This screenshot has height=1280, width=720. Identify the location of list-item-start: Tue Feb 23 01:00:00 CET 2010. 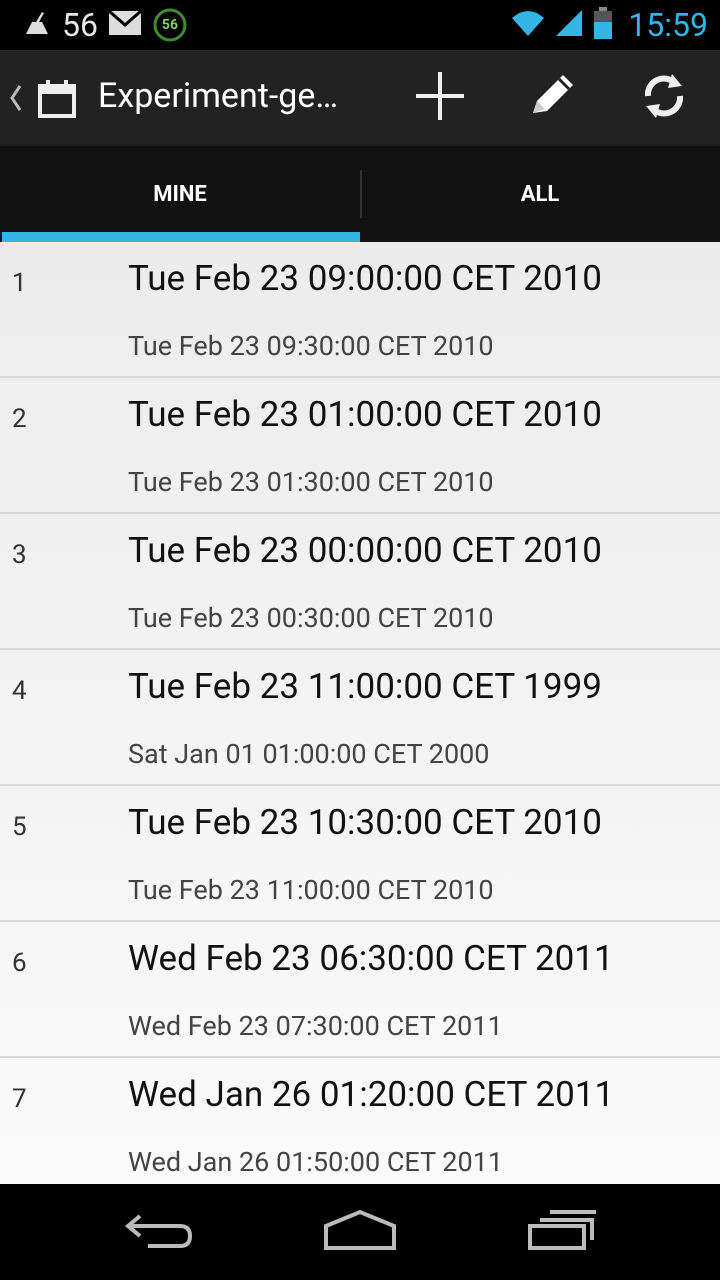
(365, 414).